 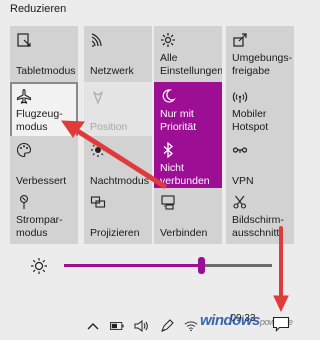 I want to click on tile-label: Bildschirm- ausschnitt, so click(x=258, y=226).